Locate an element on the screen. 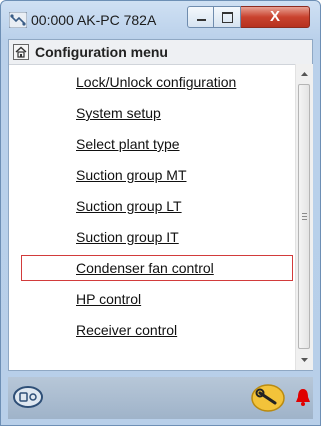  menu-item-receiver-control: Receiver control is located at coordinates (157, 330).